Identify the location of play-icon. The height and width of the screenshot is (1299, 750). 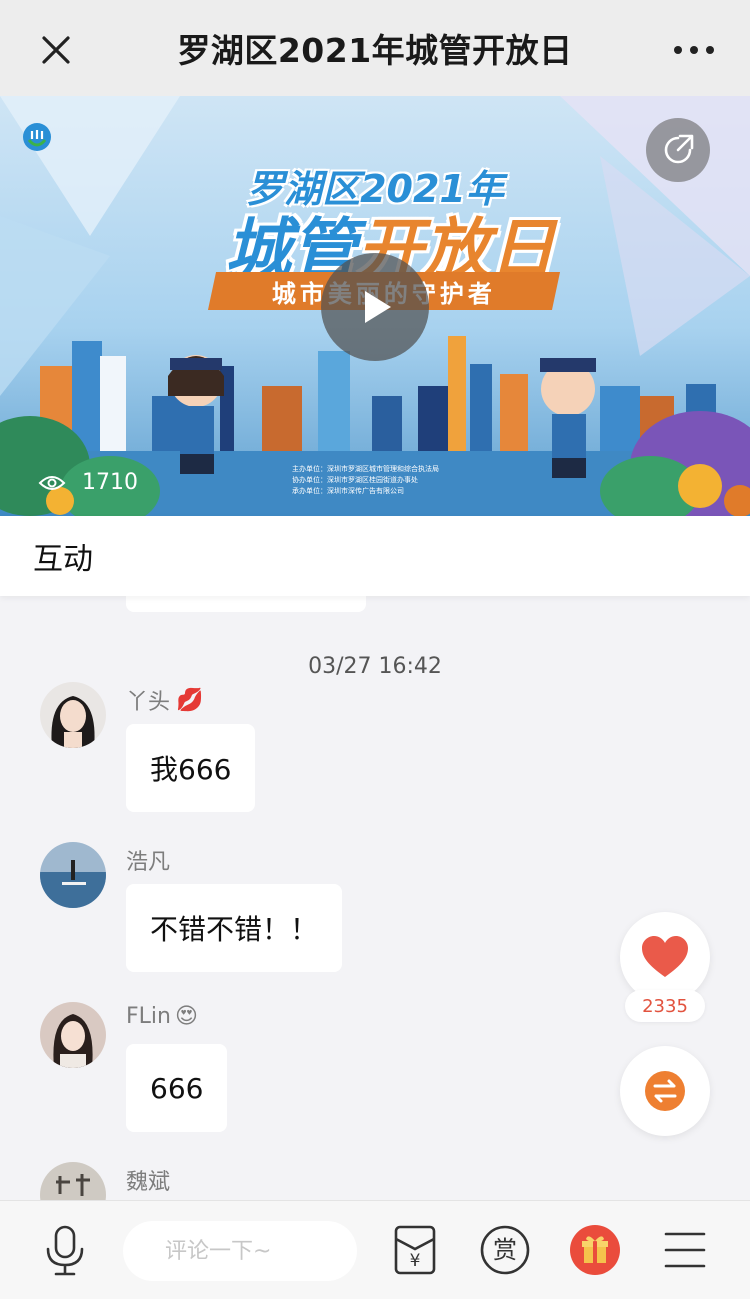
(378, 307).